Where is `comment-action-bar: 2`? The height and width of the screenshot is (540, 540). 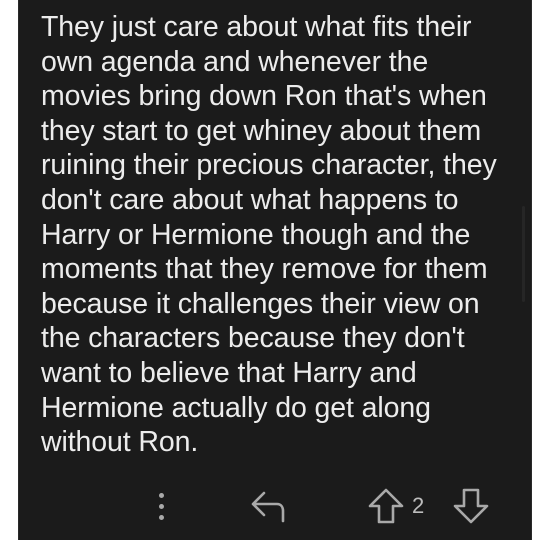 comment-action-bar: 2 is located at coordinates (276, 506).